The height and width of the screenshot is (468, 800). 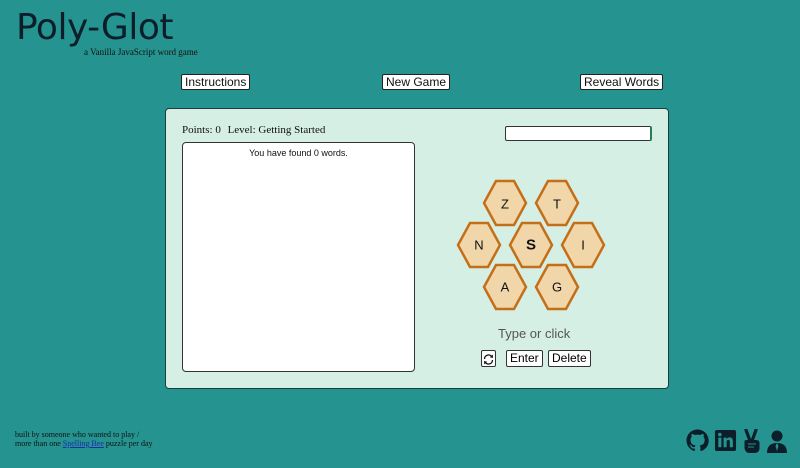 What do you see at coordinates (77, 434) in the screenshot?
I see `footer-line-1: built by someone who wanted to play /` at bounding box center [77, 434].